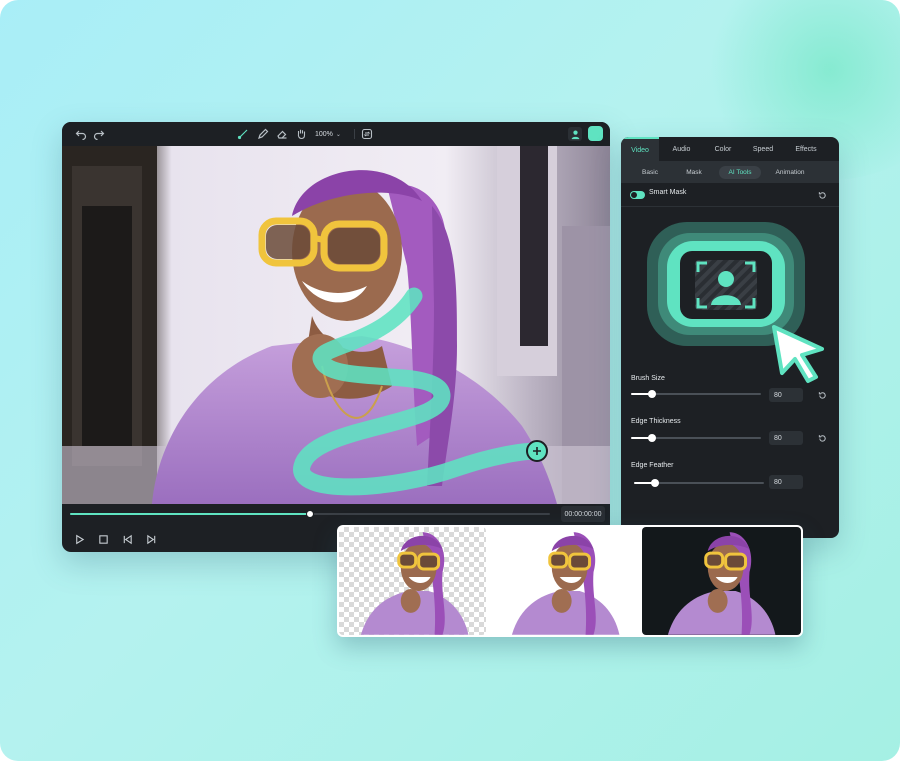 Image resolution: width=900 pixels, height=761 pixels. What do you see at coordinates (575, 134) in the screenshot?
I see `avatar-icon` at bounding box center [575, 134].